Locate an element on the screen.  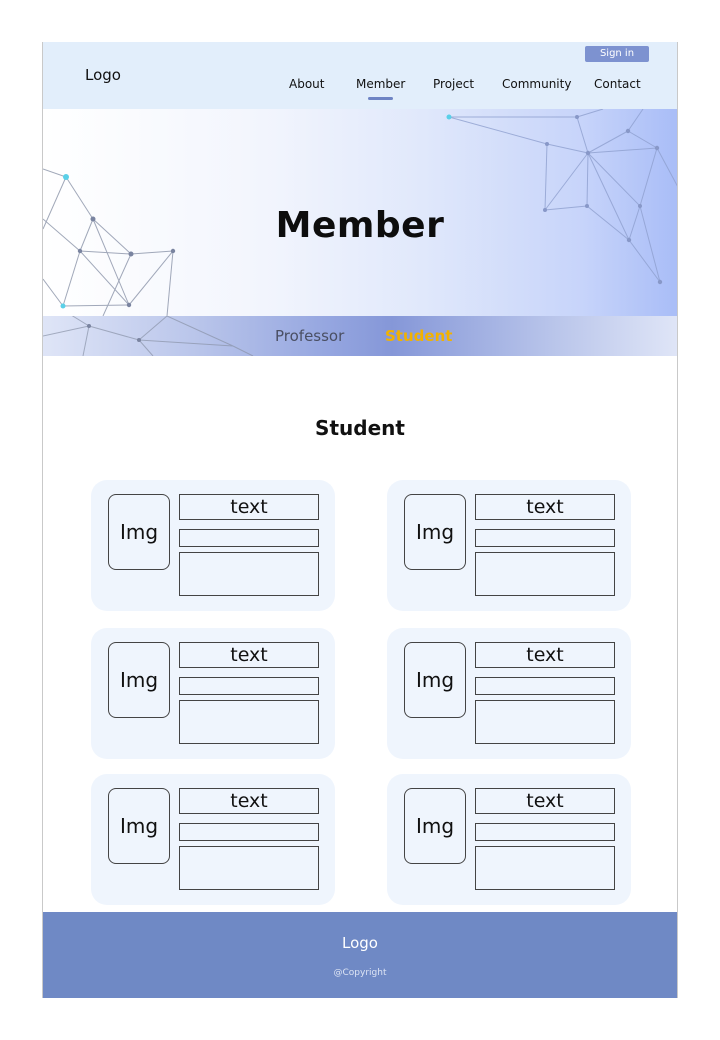
nav-community: Community is located at coordinates (536, 84).